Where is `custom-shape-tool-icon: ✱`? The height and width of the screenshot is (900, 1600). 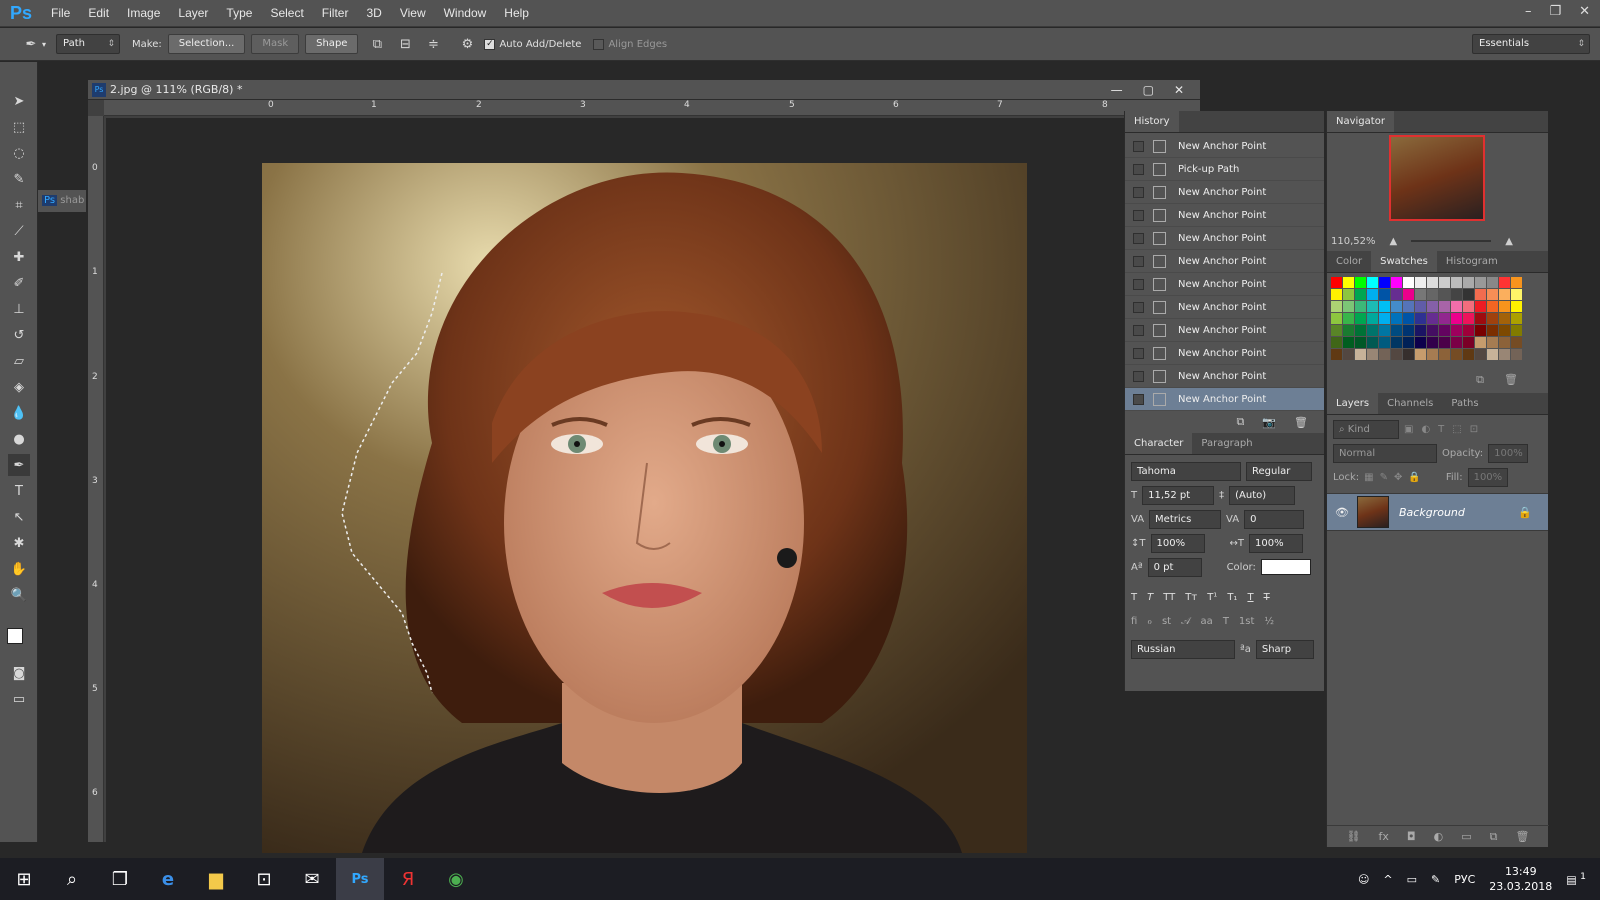 custom-shape-tool-icon: ✱ is located at coordinates (19, 543).